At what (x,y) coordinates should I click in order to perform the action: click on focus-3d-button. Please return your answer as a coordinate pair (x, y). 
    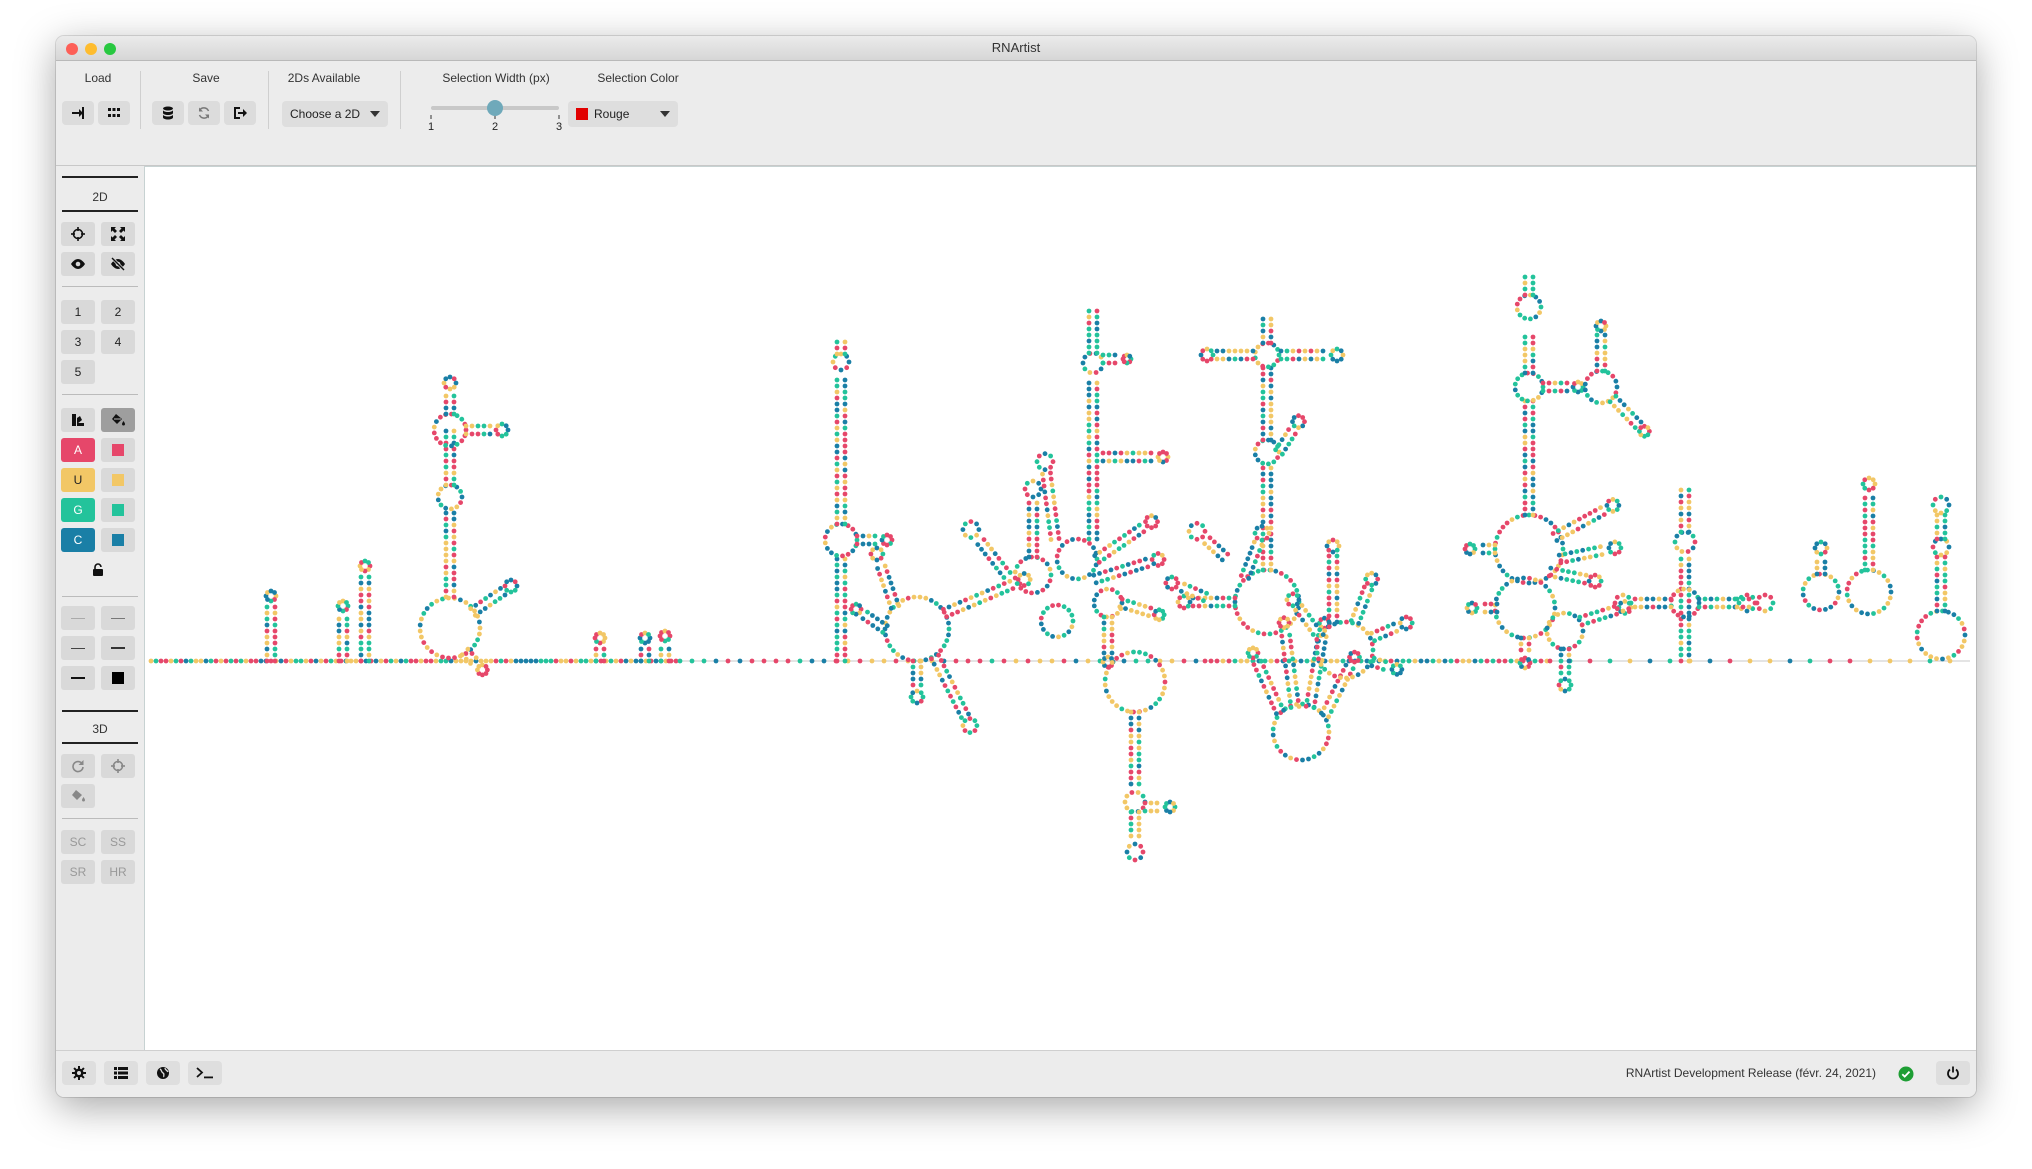
    Looking at the image, I should click on (118, 766).